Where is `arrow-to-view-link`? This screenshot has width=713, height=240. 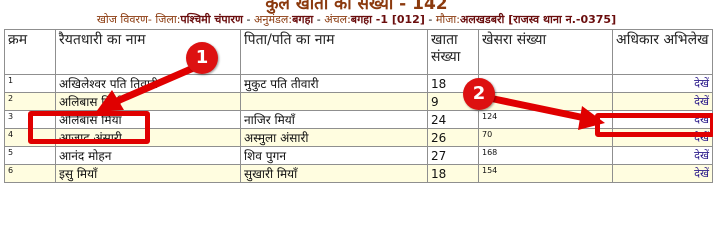 arrow-to-view-link is located at coordinates (547, 112).